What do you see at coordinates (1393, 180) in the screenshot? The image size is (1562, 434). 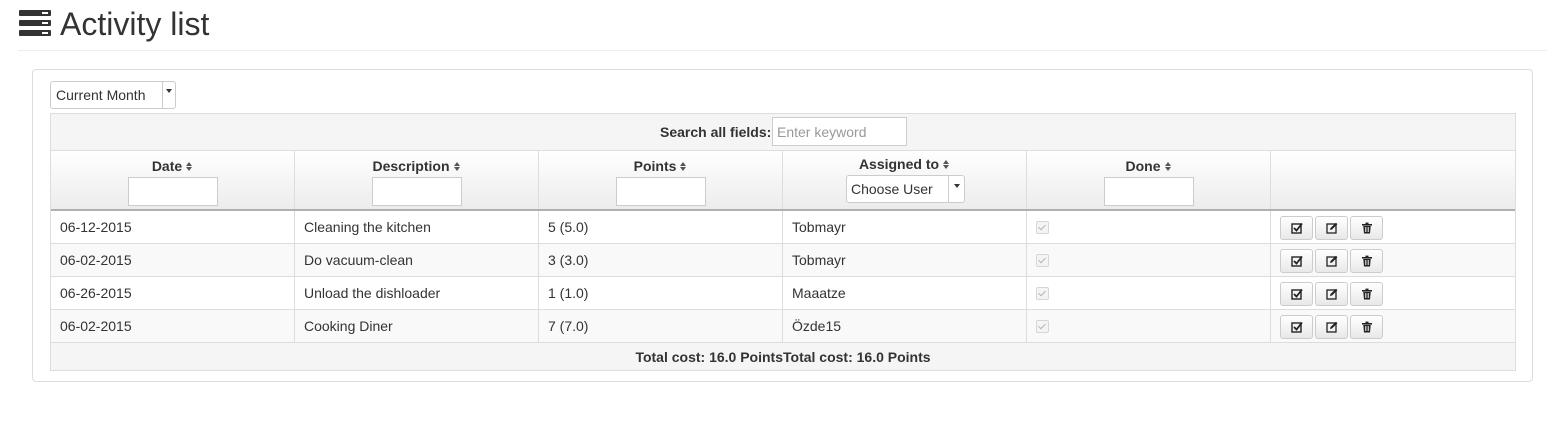 I see `column-header-actions` at bounding box center [1393, 180].